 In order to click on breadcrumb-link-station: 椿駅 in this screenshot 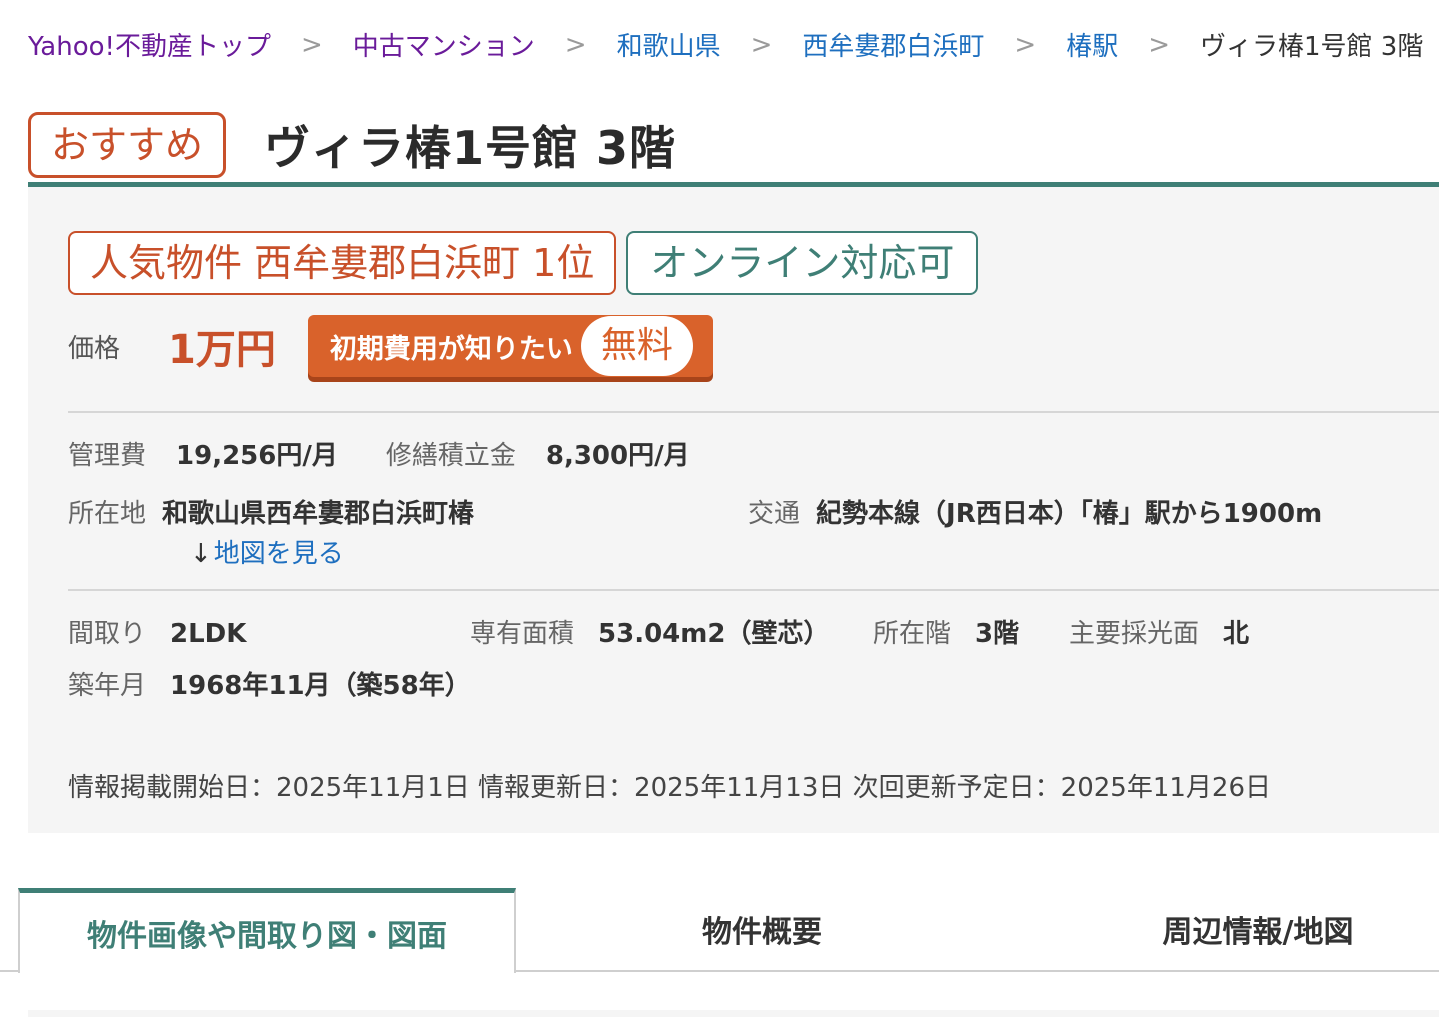, I will do `click(1092, 44)`.